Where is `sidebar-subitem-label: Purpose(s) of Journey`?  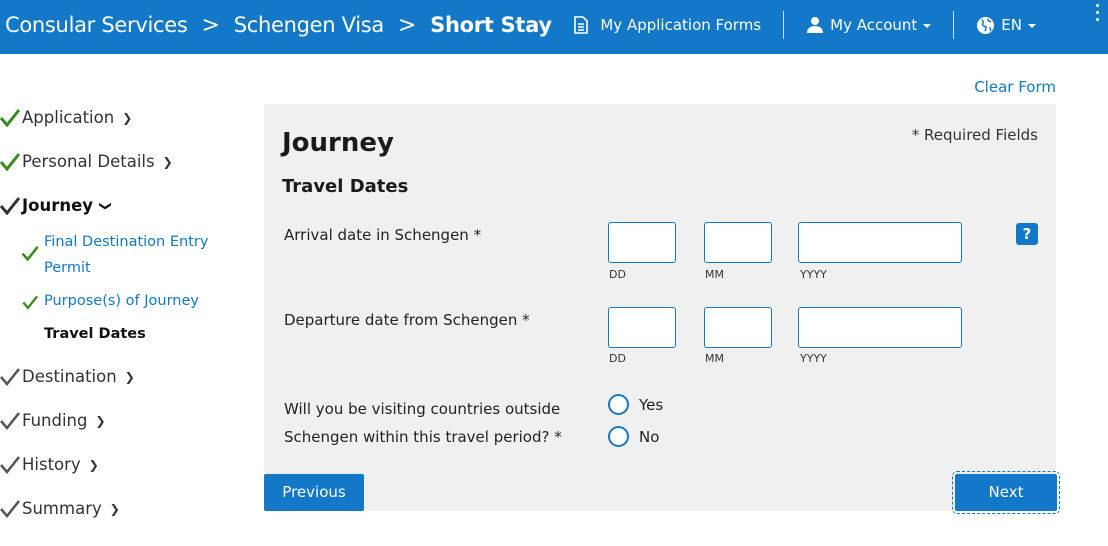 sidebar-subitem-label: Purpose(s) of Journey is located at coordinates (121, 301).